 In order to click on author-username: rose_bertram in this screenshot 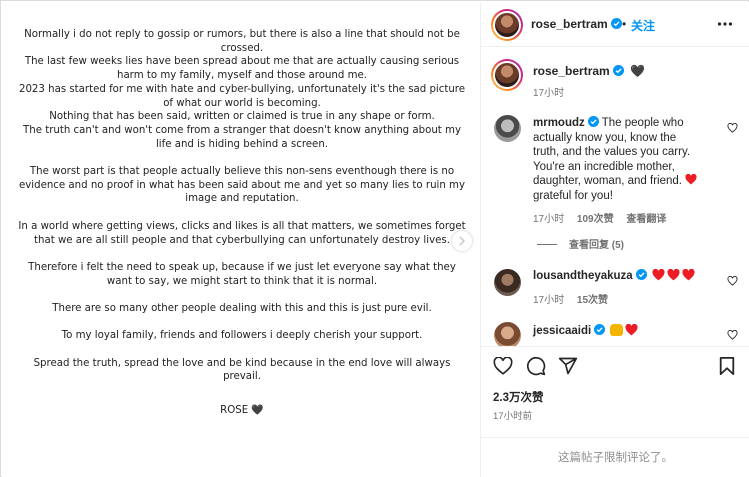, I will do `click(576, 24)`.